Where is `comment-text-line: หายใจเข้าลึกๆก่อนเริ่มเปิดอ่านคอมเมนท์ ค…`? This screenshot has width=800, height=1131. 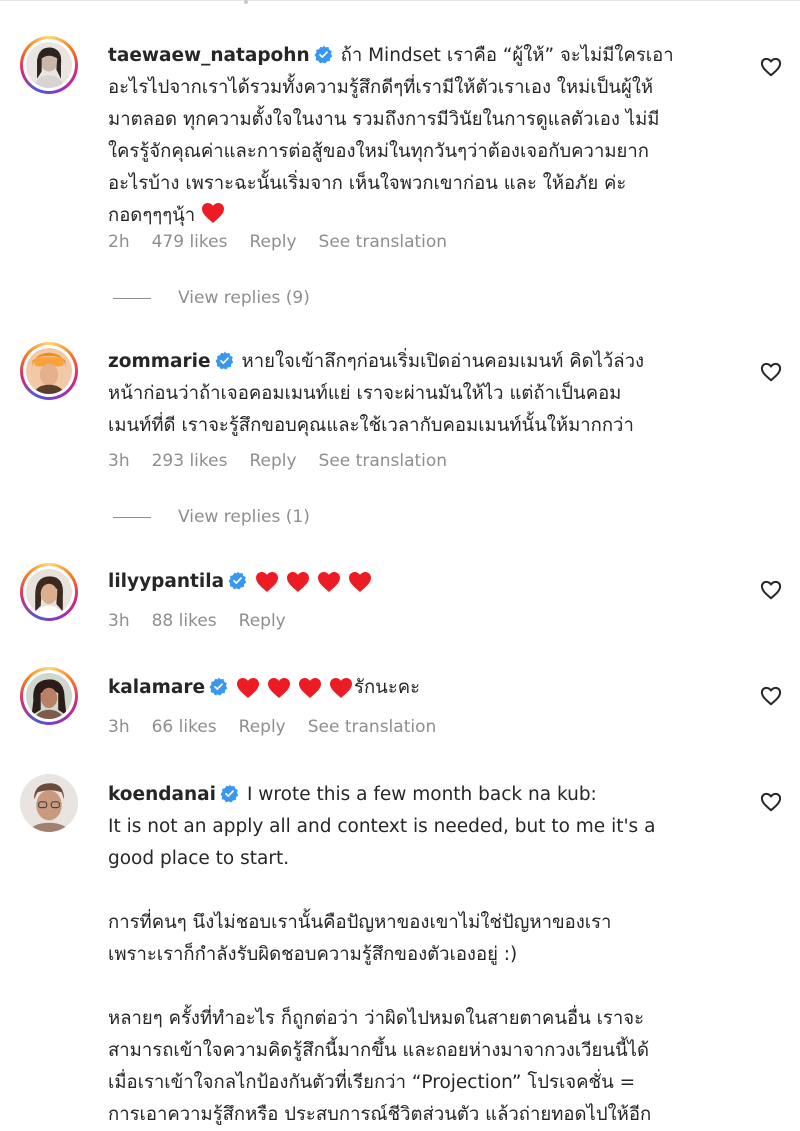
comment-text-line: หายใจเข้าลึกๆก่อนเริ่มเปิดอ่านคอมเมนท์ ค… is located at coordinates (443, 361).